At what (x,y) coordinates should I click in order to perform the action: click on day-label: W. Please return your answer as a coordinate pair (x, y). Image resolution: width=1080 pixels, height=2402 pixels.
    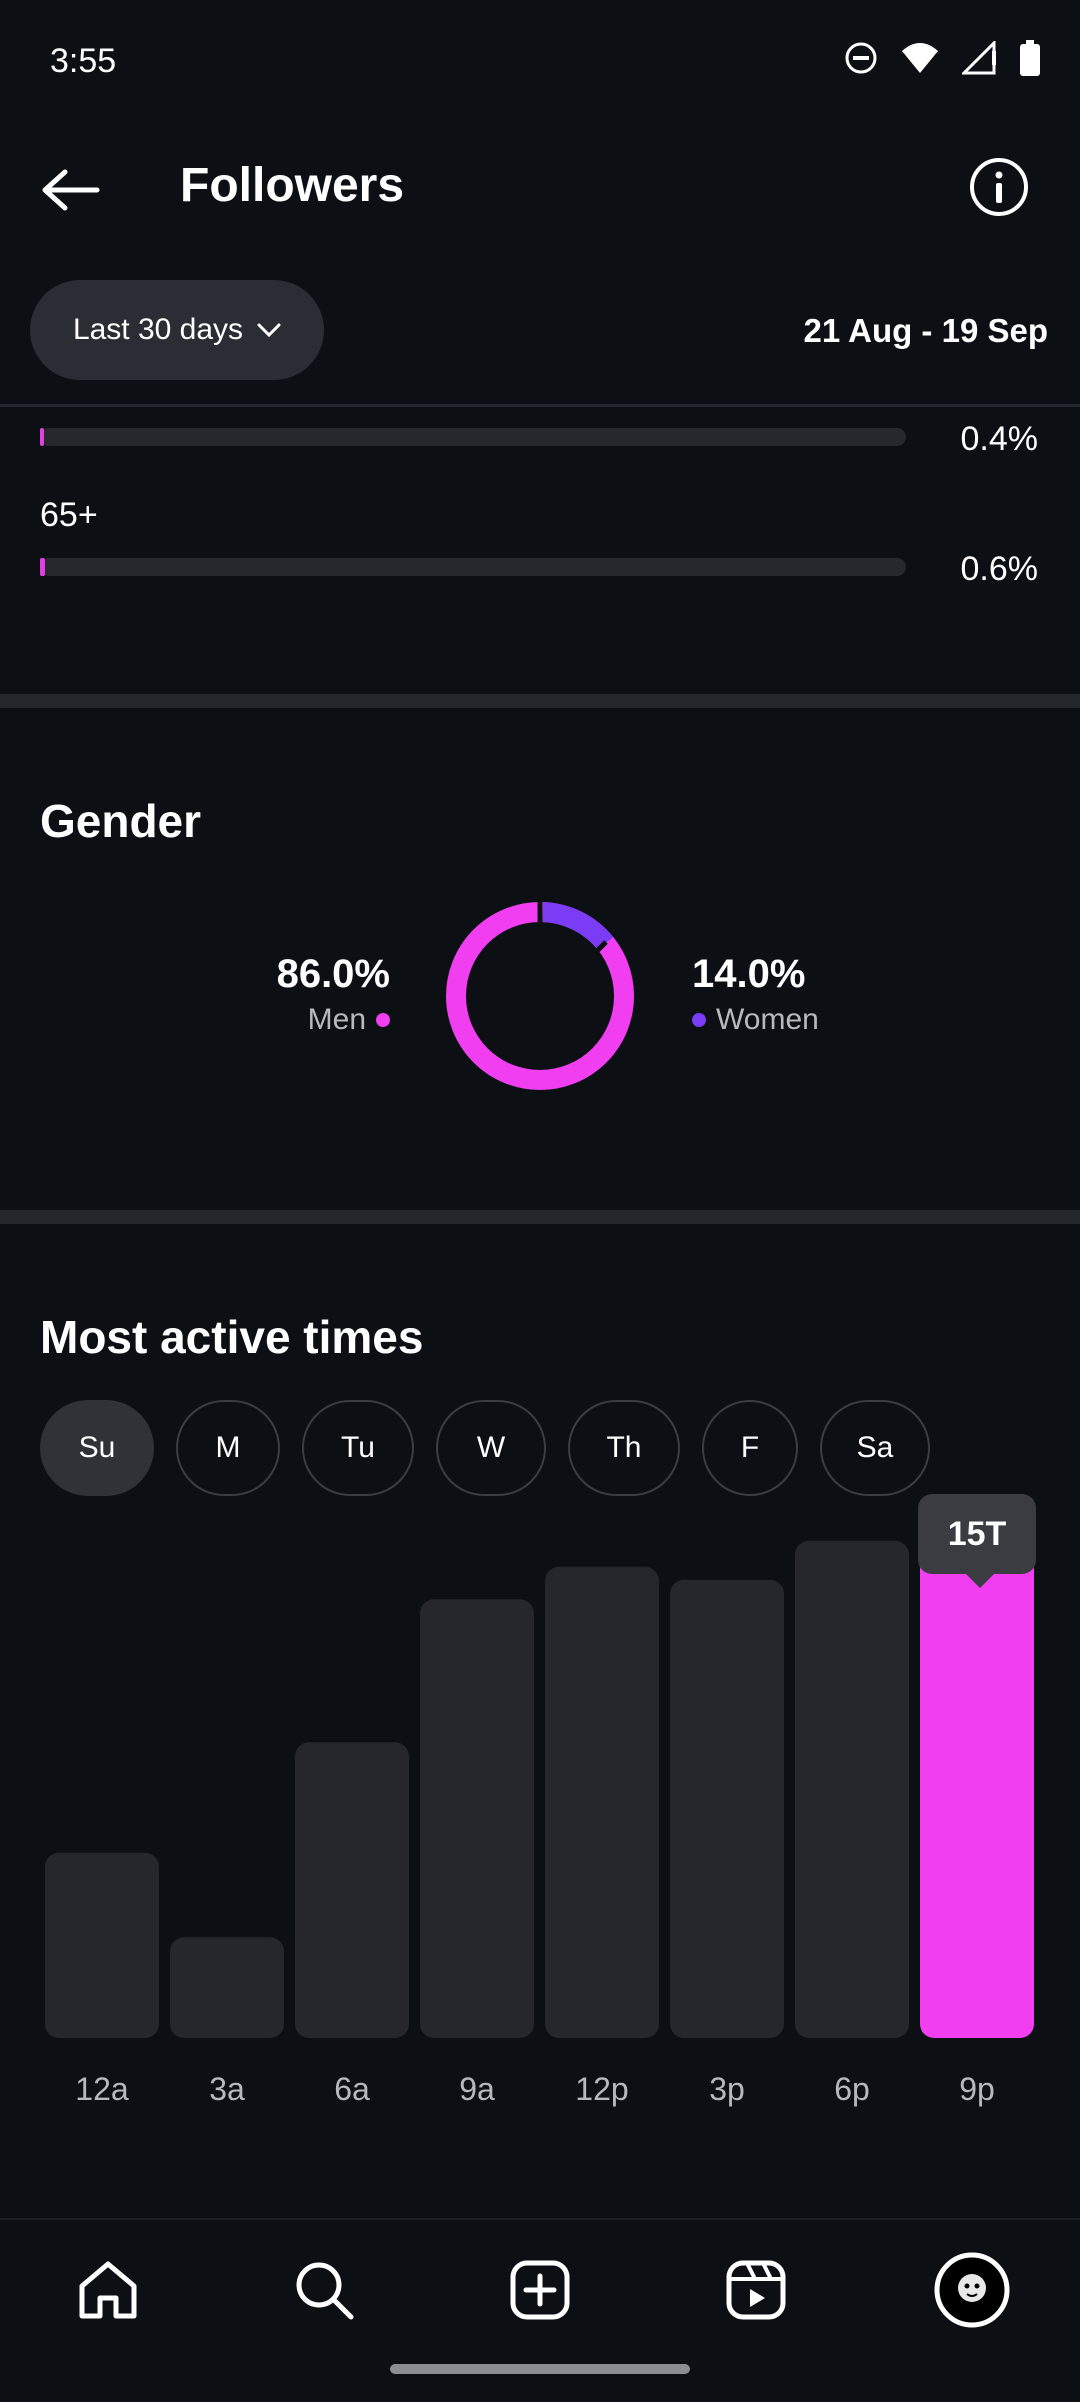
    Looking at the image, I should click on (491, 1447).